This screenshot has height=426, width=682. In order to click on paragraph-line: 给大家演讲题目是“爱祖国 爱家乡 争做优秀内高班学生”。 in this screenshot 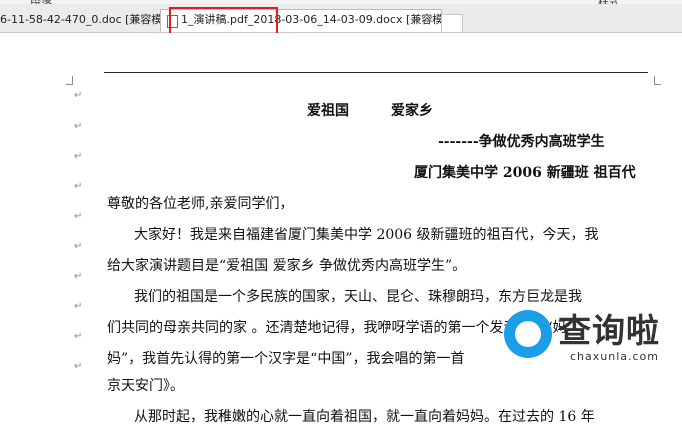, I will do `click(287, 266)`.